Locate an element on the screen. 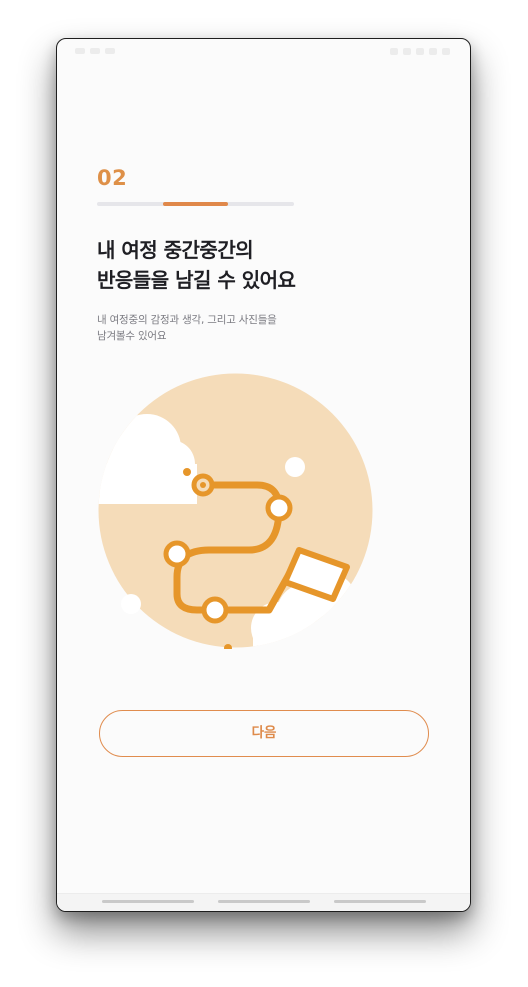 The height and width of the screenshot is (987, 528). route-start-dot is located at coordinates (203, 485).